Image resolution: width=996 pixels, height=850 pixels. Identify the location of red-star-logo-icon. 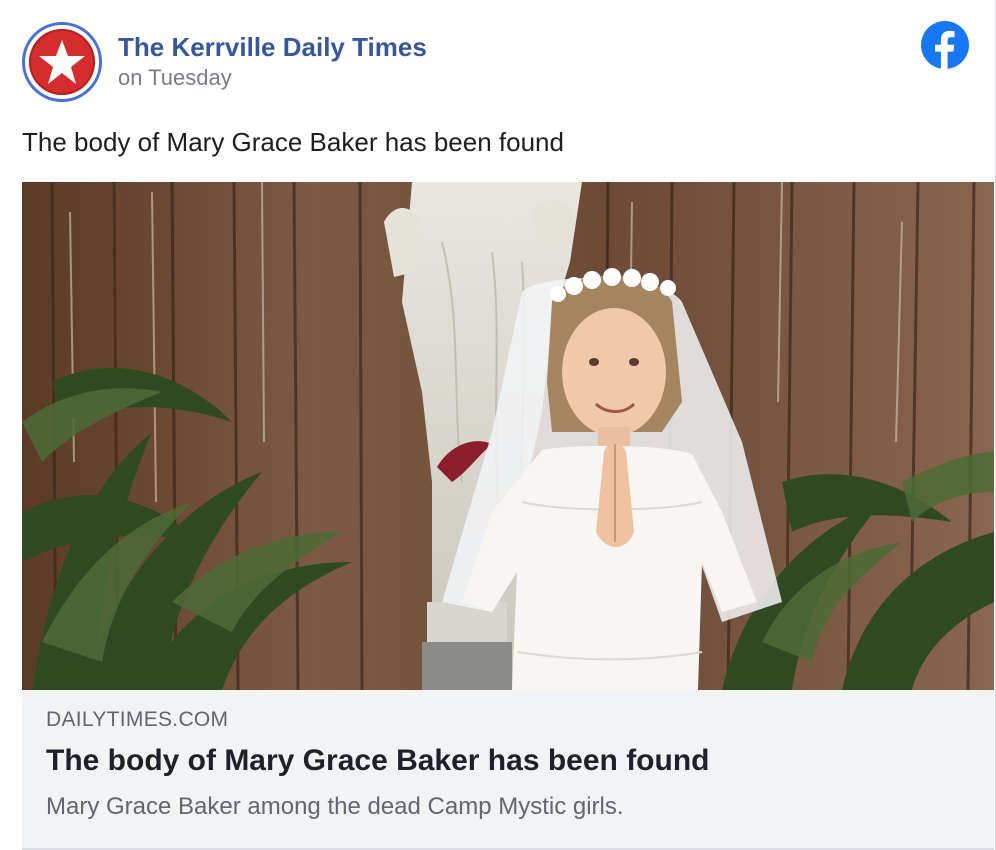
(62, 62).